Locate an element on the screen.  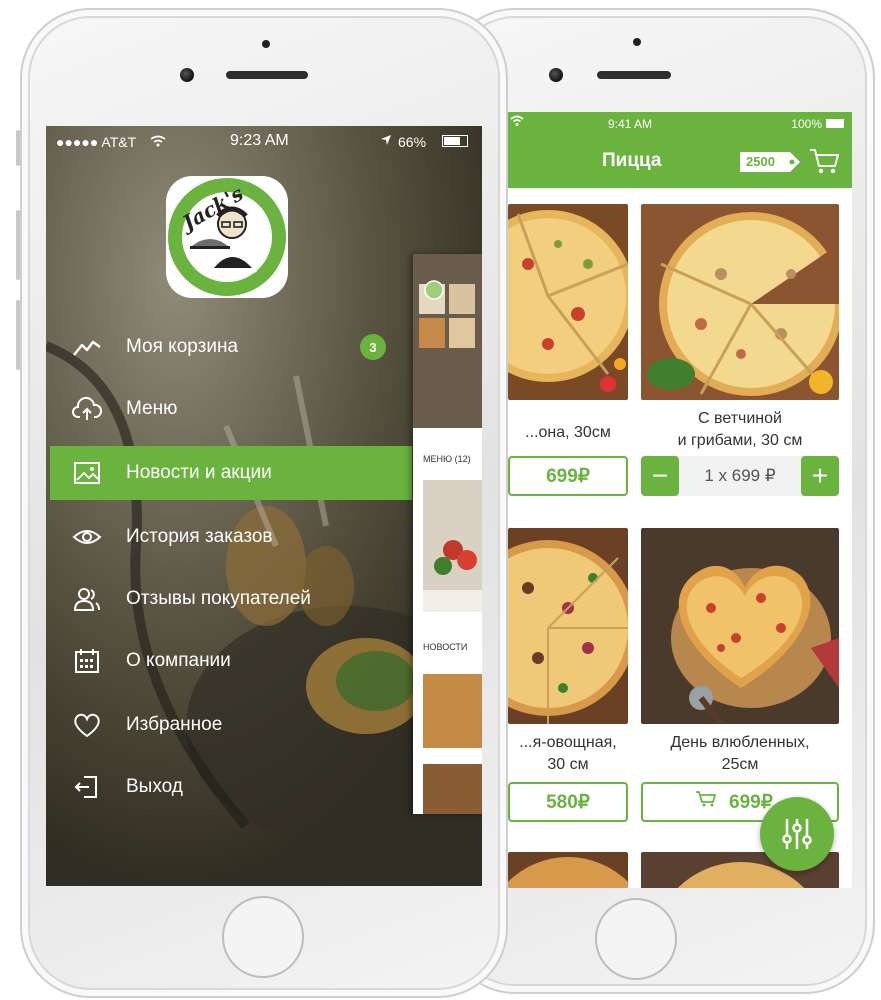
product-name-2-line2: и грибами, 30 см is located at coordinates (740, 440).